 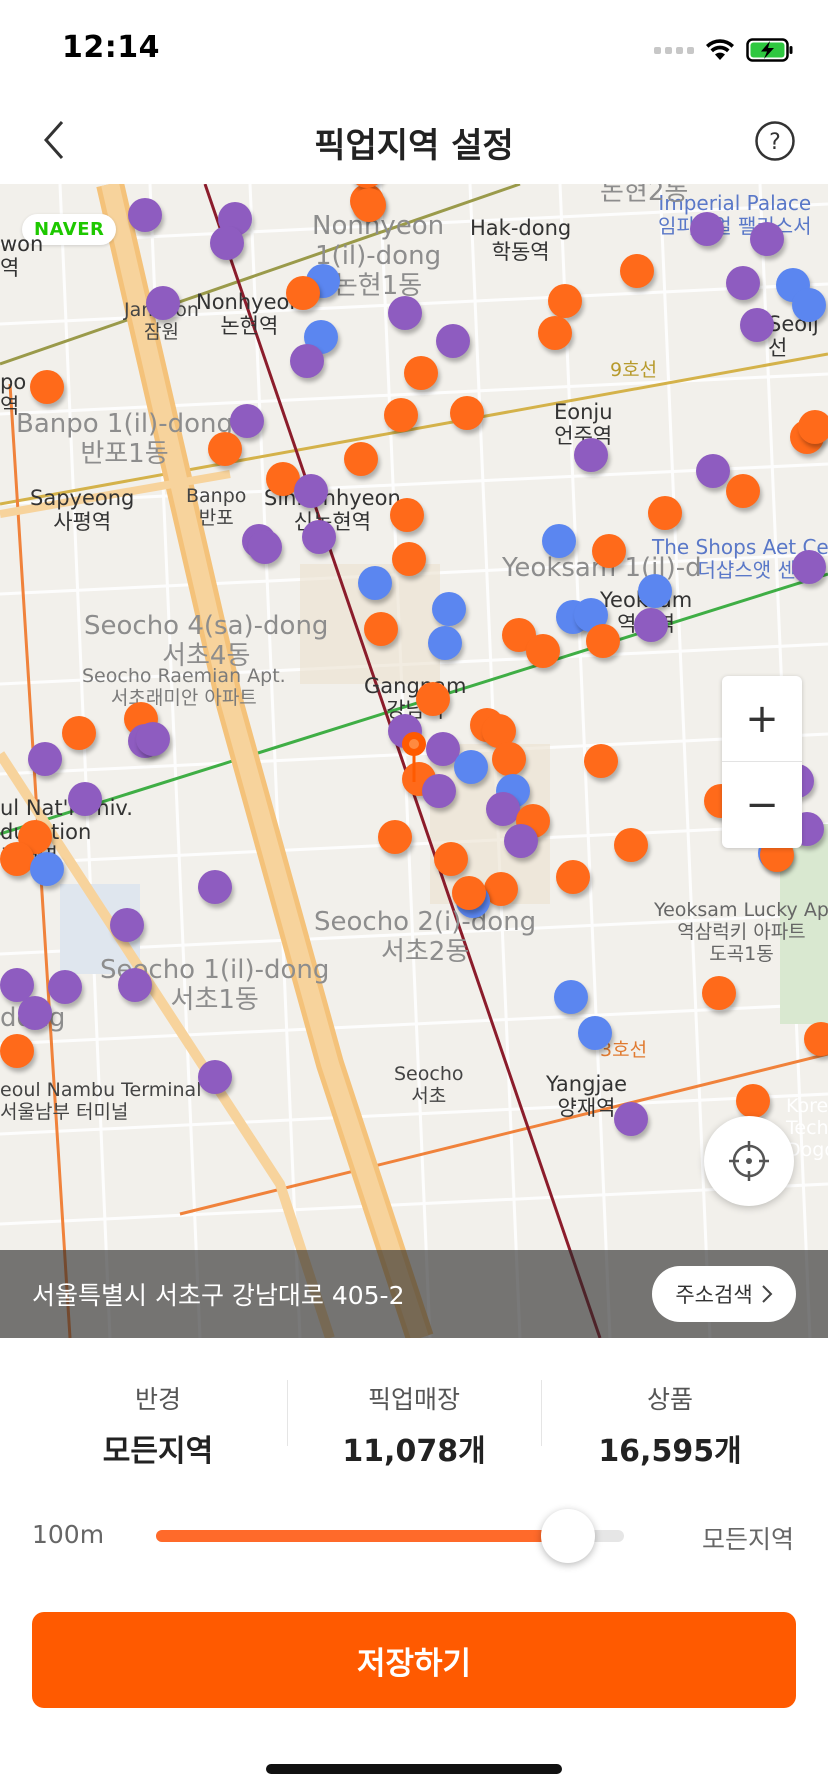 I want to click on map-label-hakdong: Hak-dong 학동역, so click(x=521, y=240).